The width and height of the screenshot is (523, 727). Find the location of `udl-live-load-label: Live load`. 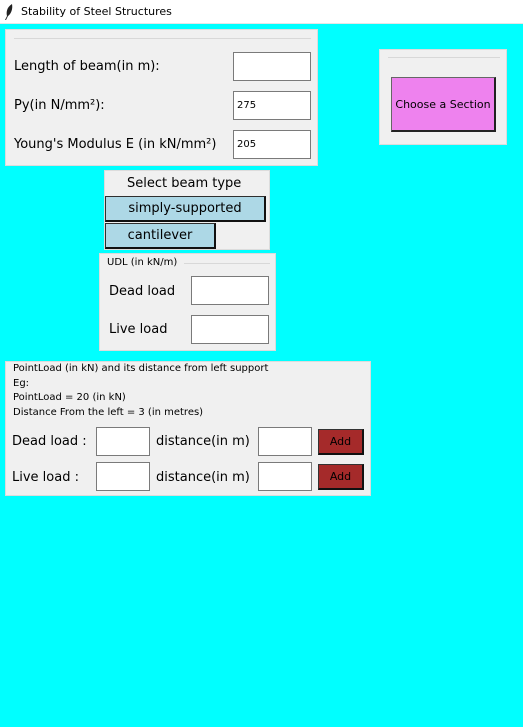

udl-live-load-label: Live load is located at coordinates (138, 329).